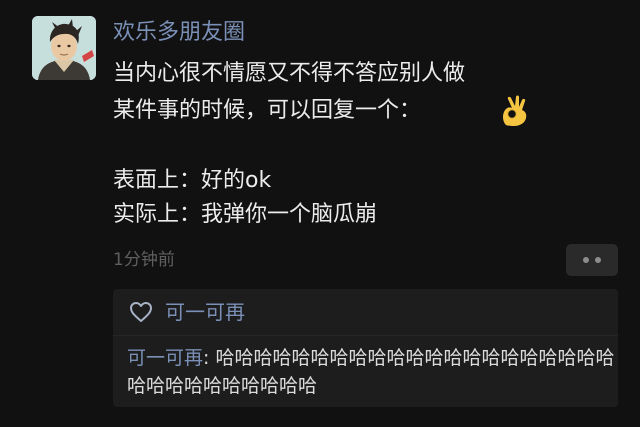 This screenshot has width=640, height=427. Describe the element at coordinates (141, 312) in the screenshot. I see `heart-outline-icon` at that location.